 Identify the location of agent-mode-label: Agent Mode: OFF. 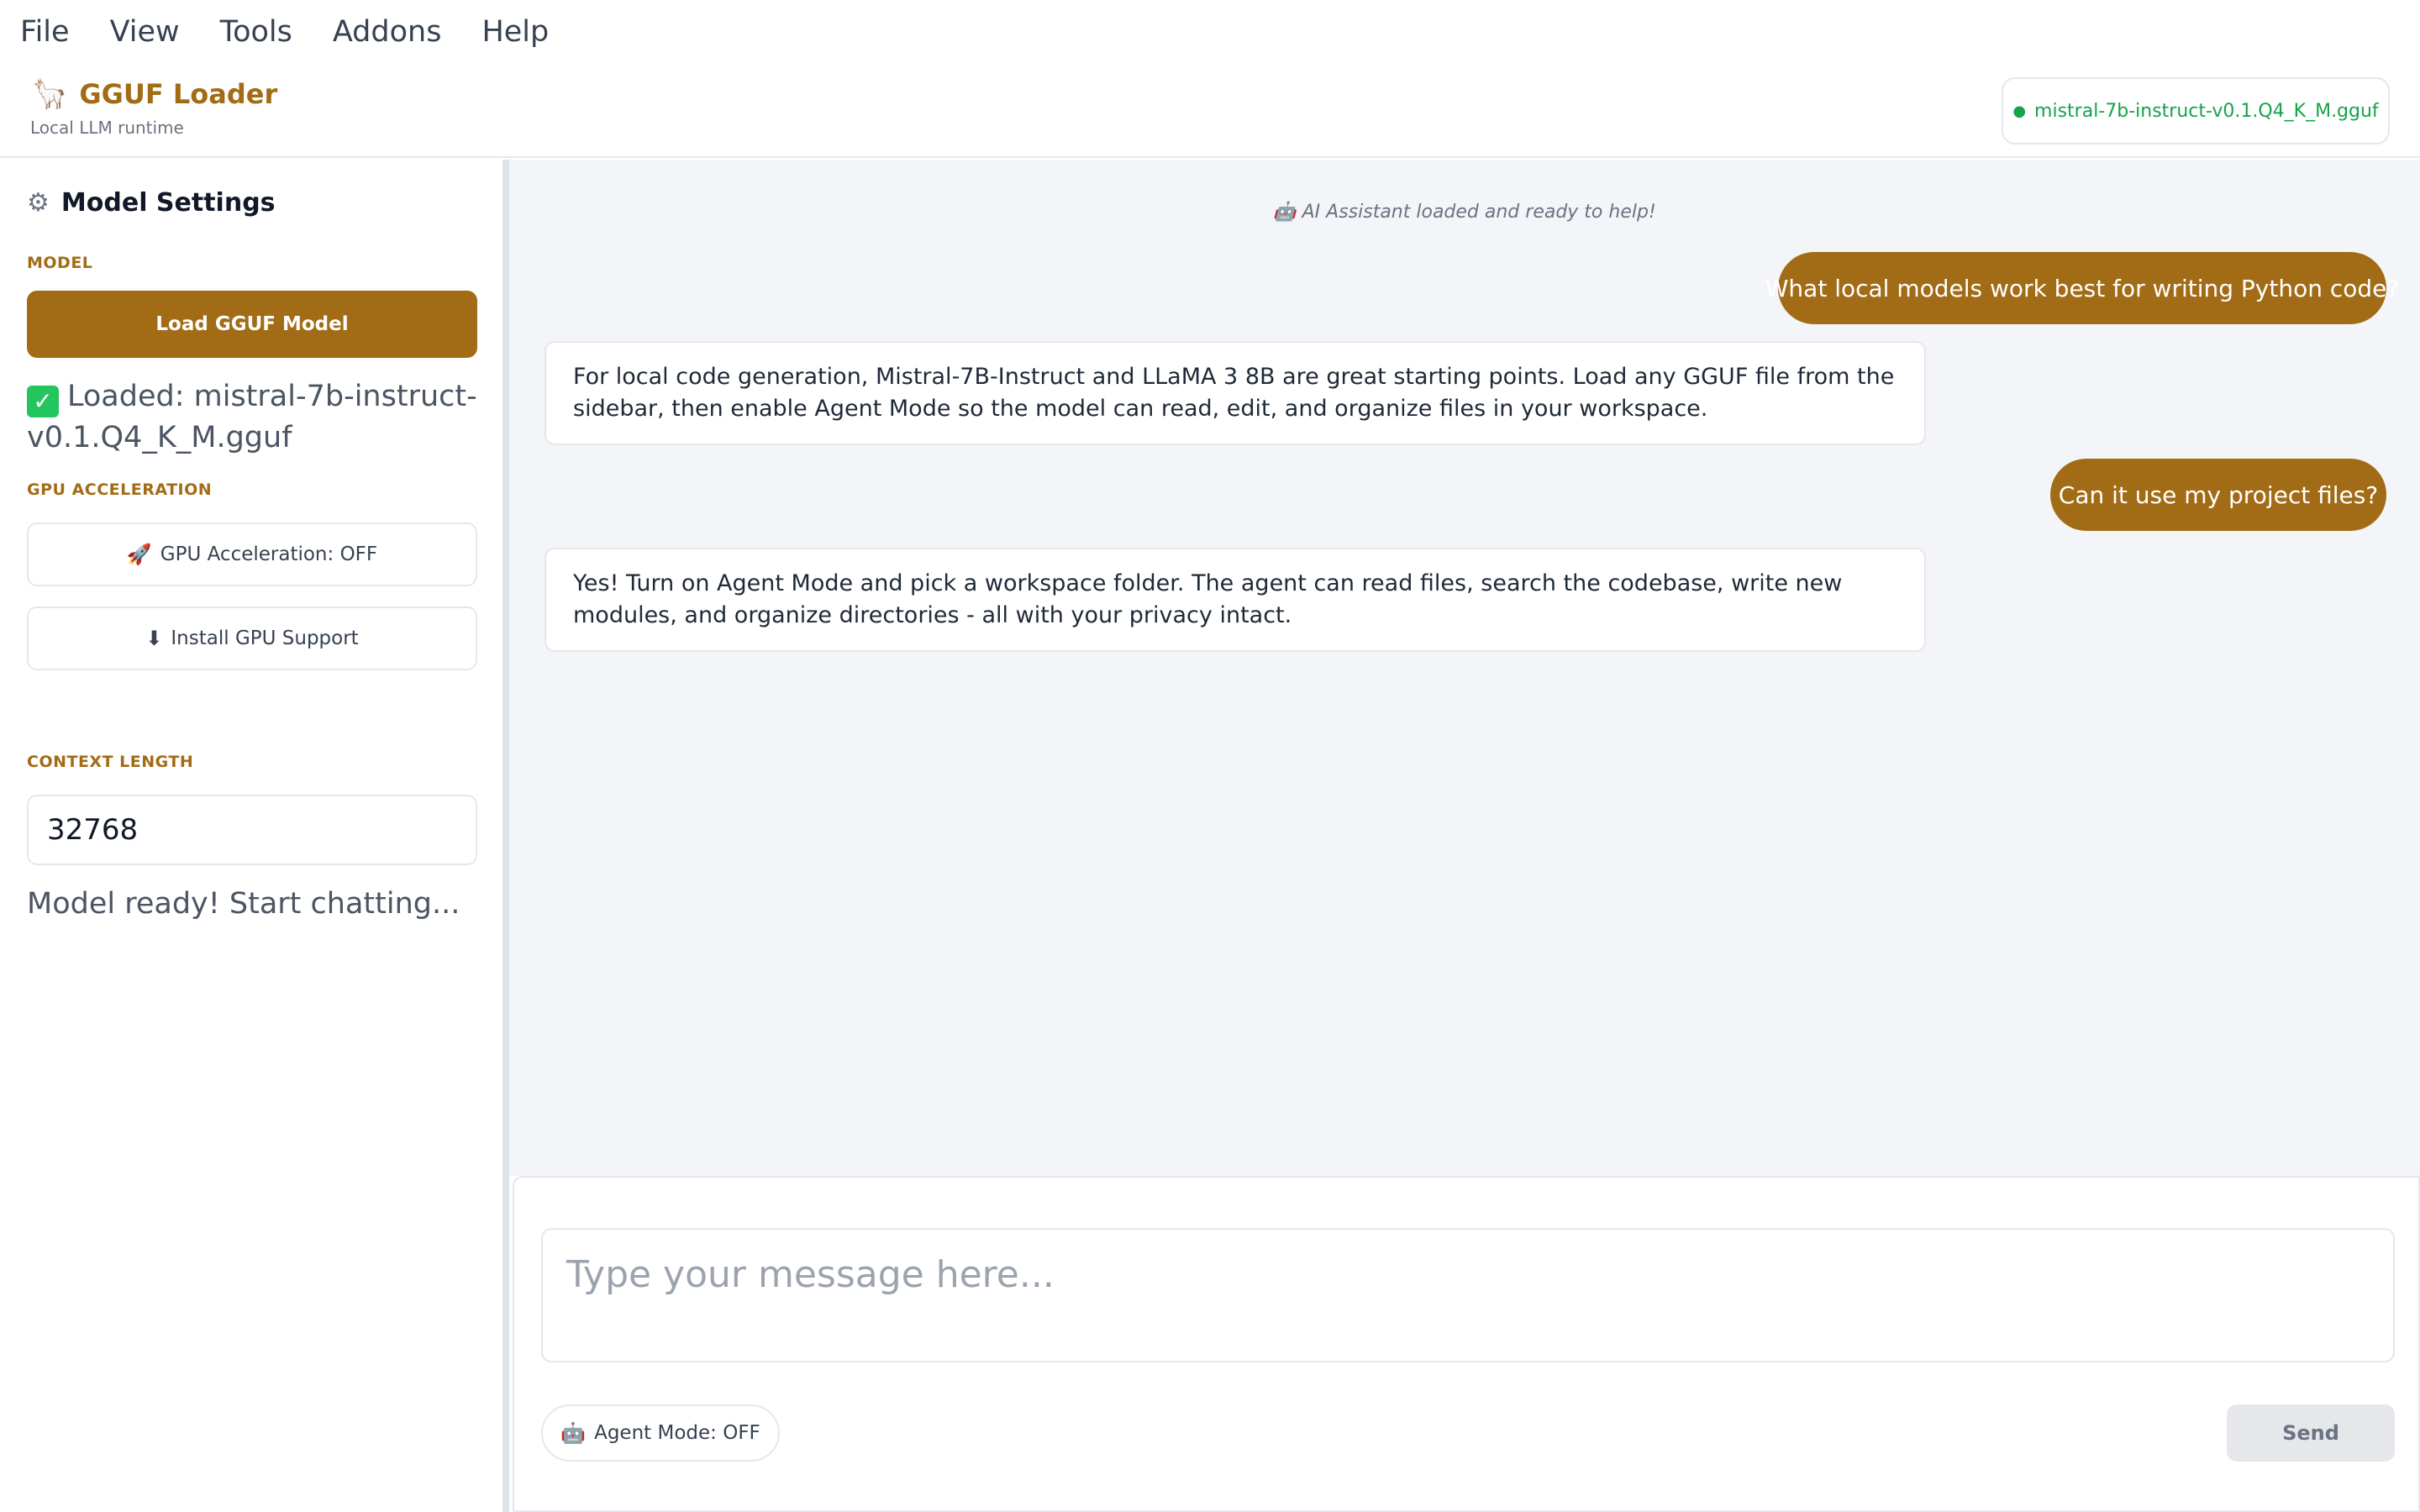
(677, 1433).